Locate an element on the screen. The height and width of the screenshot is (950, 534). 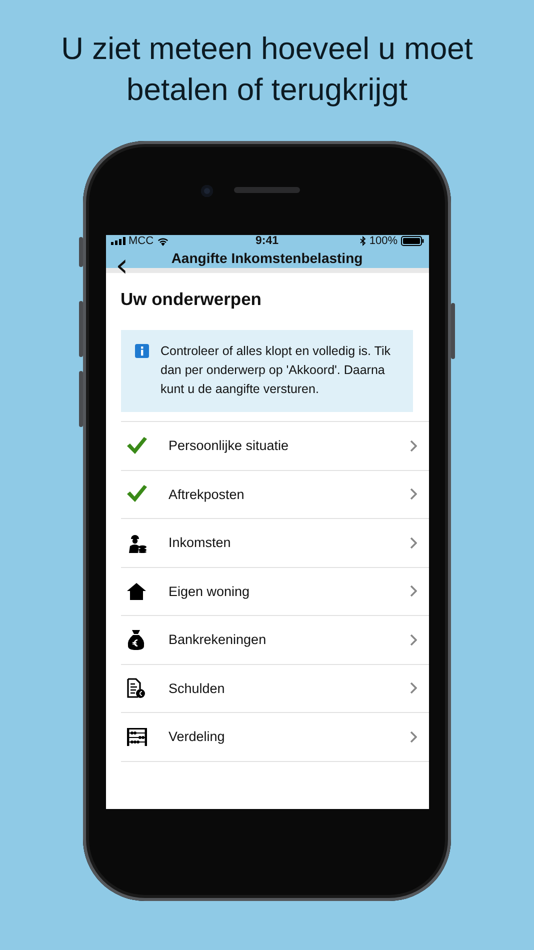
section-title: Uw onderwerpen is located at coordinates (191, 299).